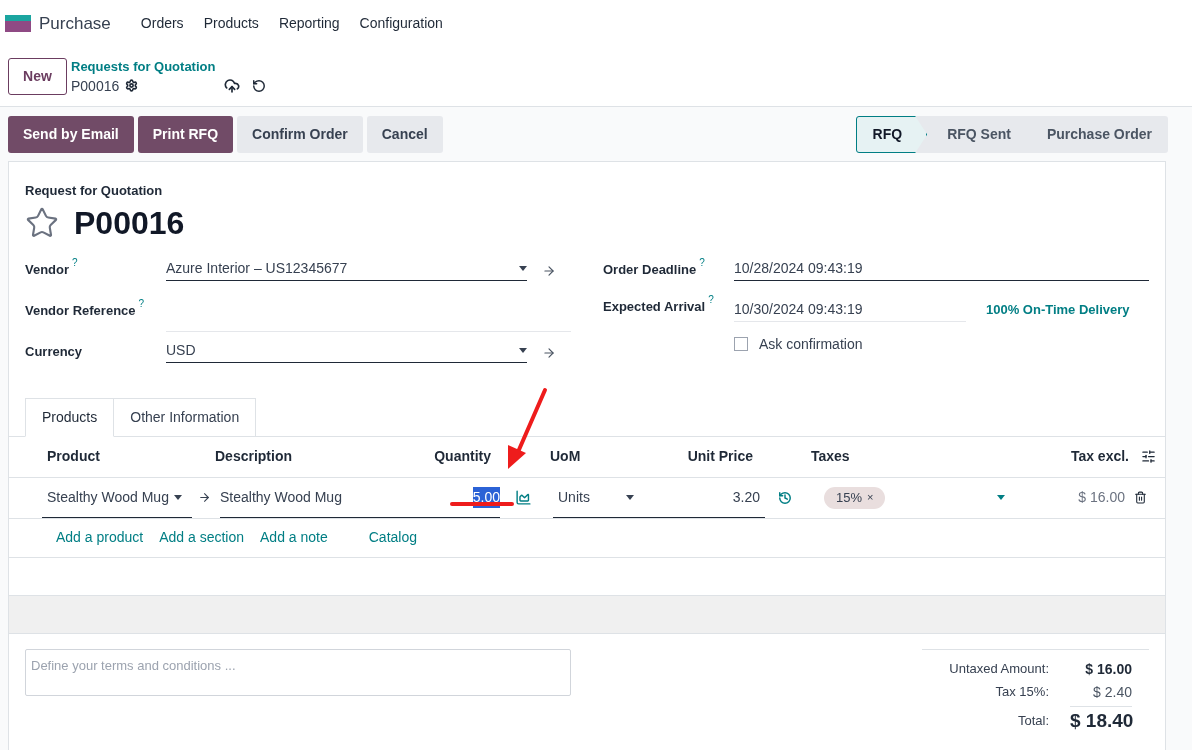 This screenshot has width=1192, height=750. What do you see at coordinates (1101, 720) in the screenshot?
I see `total-value: $ 18.40` at bounding box center [1101, 720].